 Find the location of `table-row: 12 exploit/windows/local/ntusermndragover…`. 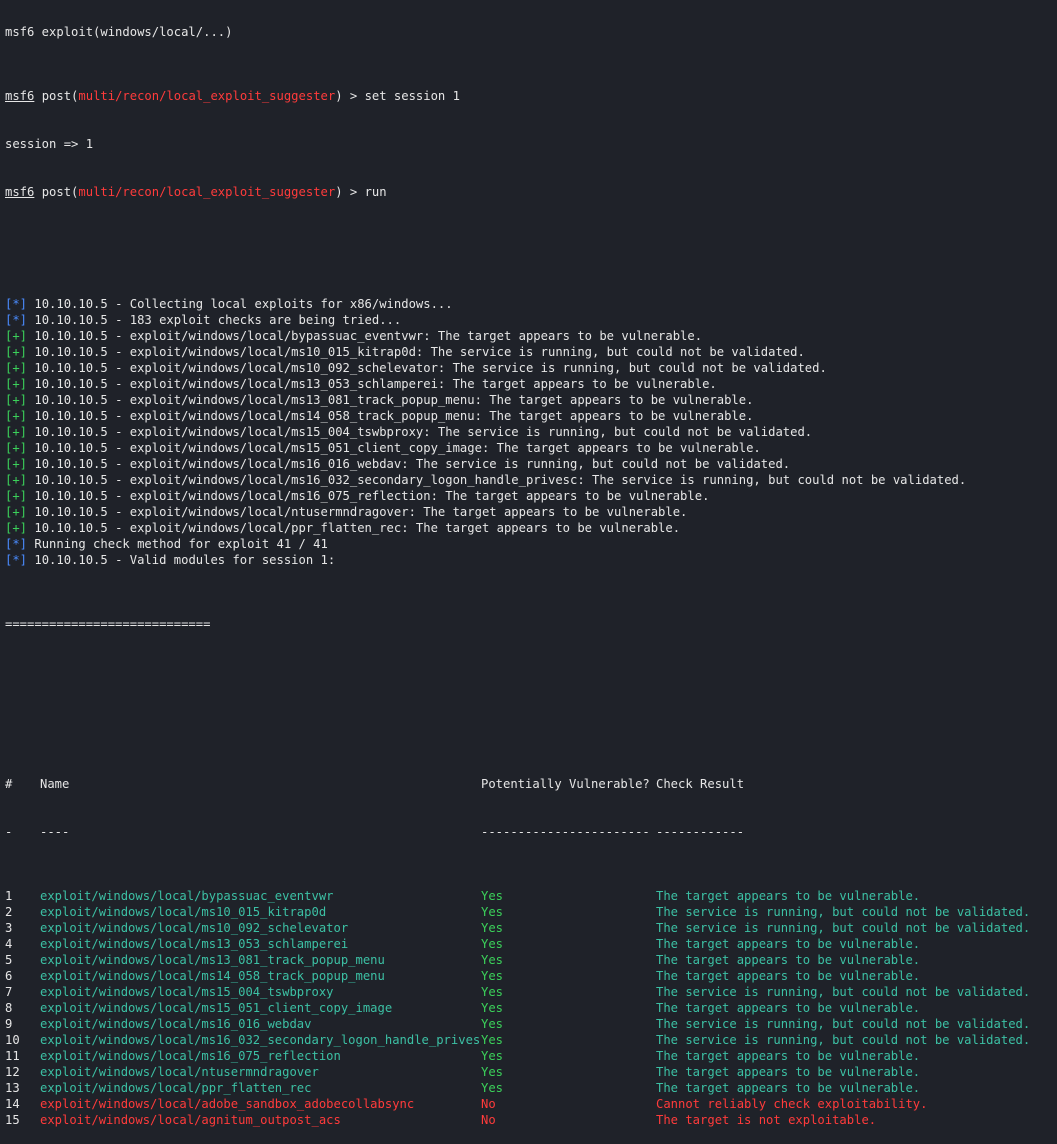

table-row: 12 exploit/windows/local/ntusermndragover… is located at coordinates (531, 1072).